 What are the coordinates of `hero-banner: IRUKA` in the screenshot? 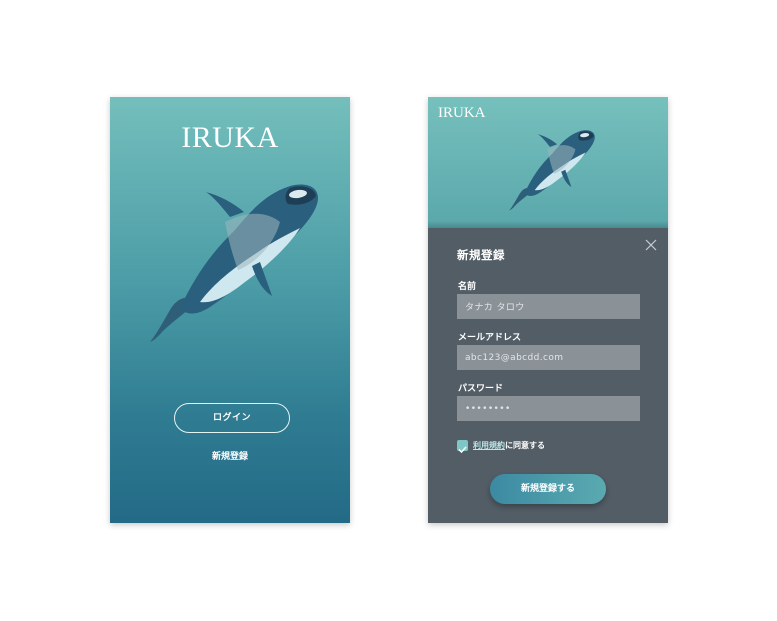 It's located at (548, 162).